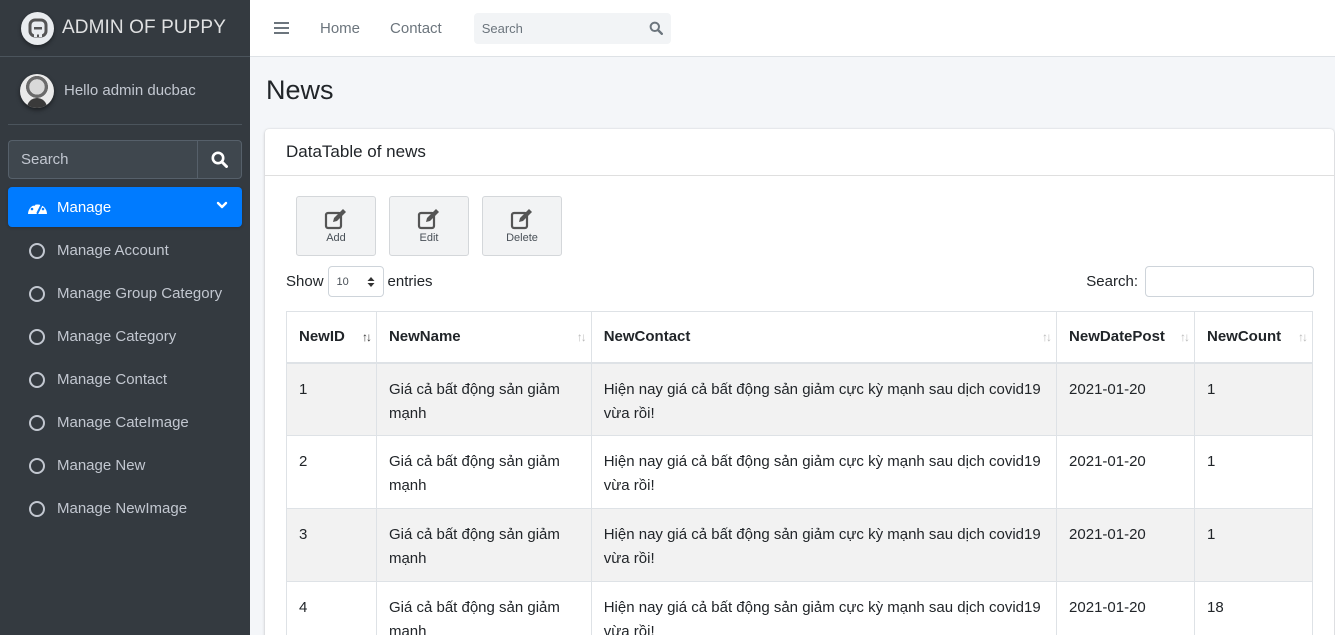  I want to click on toolbar: Add Edit Delete, so click(435, 226).